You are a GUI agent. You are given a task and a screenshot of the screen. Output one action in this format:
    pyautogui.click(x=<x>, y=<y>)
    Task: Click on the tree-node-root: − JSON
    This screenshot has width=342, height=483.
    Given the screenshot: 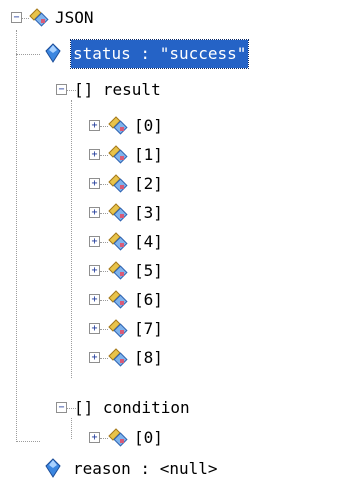 What is the action you would take?
    pyautogui.click(x=171, y=18)
    